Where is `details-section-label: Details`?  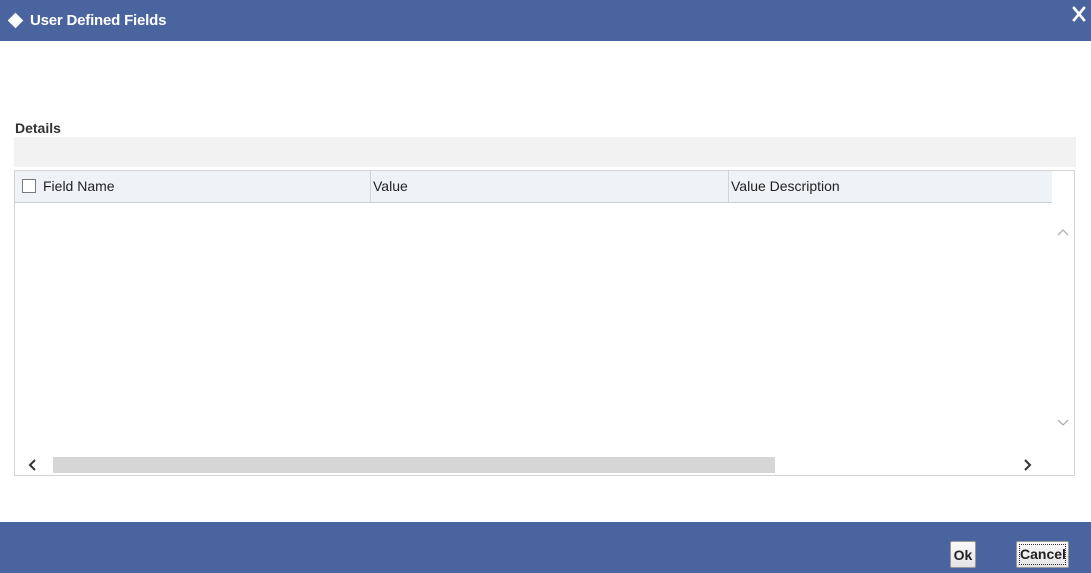
details-section-label: Details is located at coordinates (38, 128).